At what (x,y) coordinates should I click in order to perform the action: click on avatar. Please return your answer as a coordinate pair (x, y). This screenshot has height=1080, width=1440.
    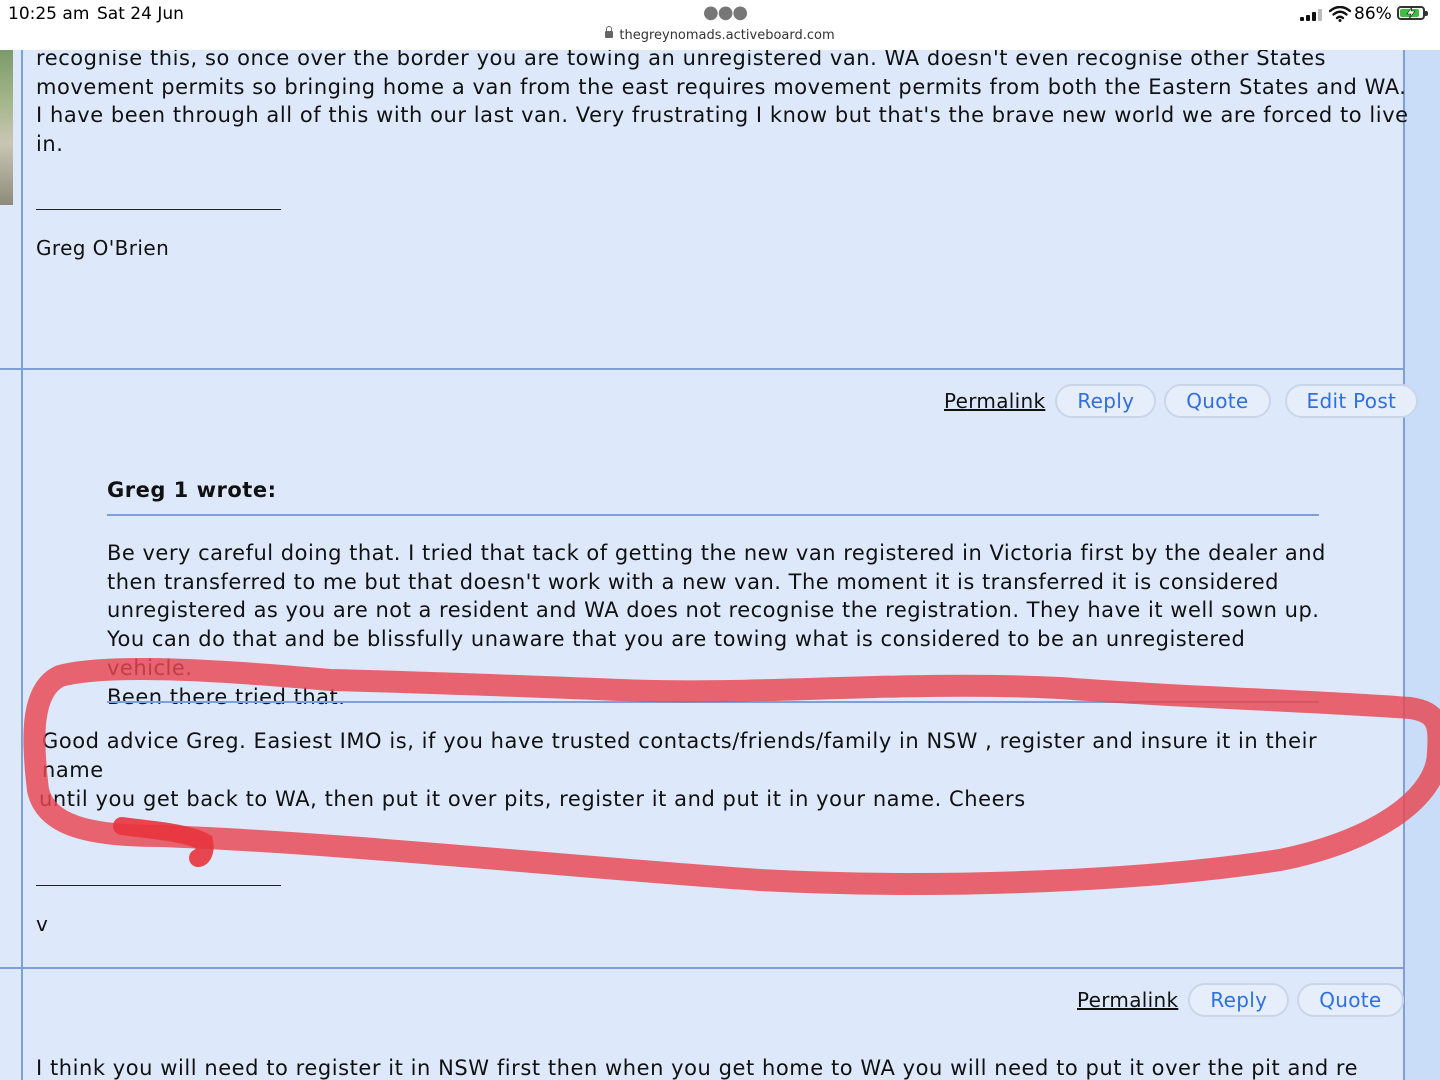
    Looking at the image, I should click on (6, 127).